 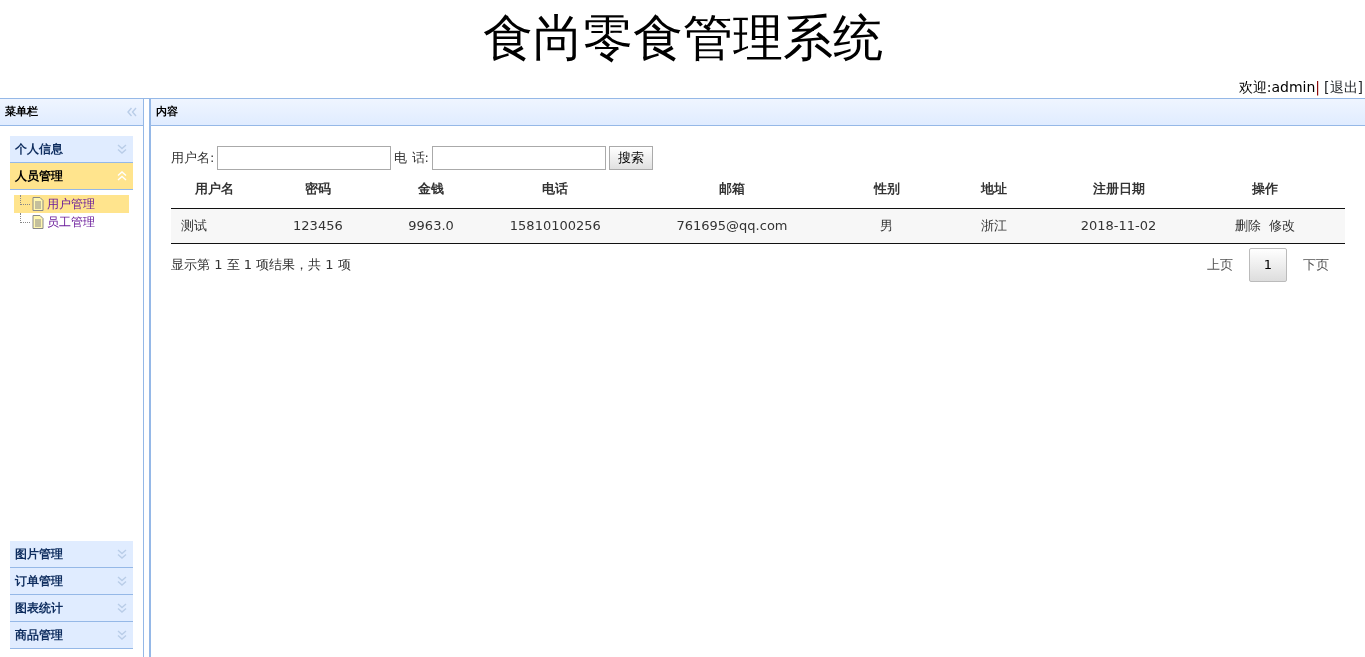 What do you see at coordinates (1264, 189) in the screenshot?
I see `column-header: 操作` at bounding box center [1264, 189].